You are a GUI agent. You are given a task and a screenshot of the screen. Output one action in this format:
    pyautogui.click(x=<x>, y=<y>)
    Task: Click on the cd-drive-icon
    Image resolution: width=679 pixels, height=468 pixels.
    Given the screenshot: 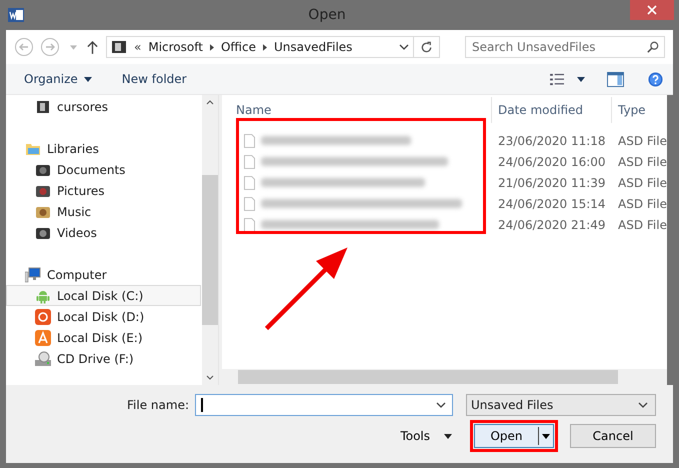 What is the action you would take?
    pyautogui.click(x=43, y=358)
    